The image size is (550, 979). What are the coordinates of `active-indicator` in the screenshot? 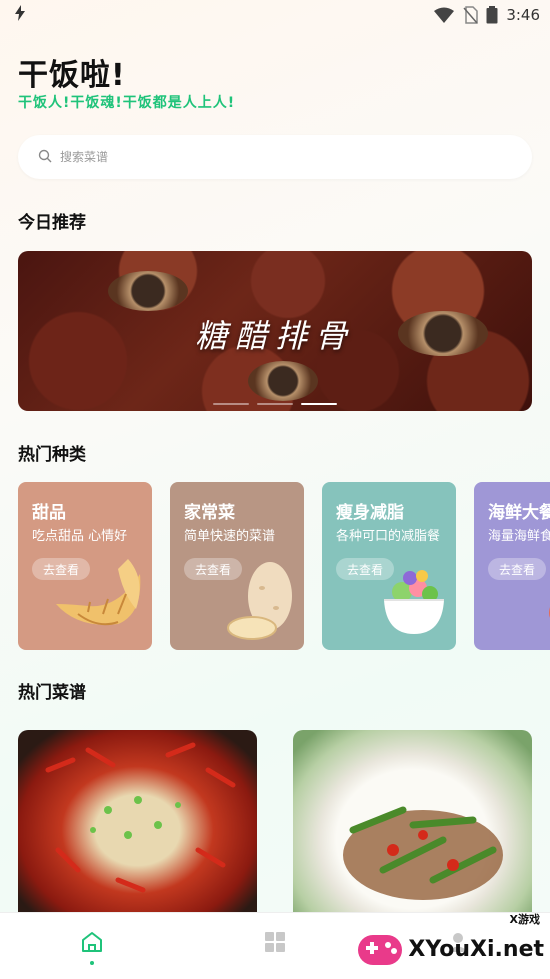 It's located at (91, 963).